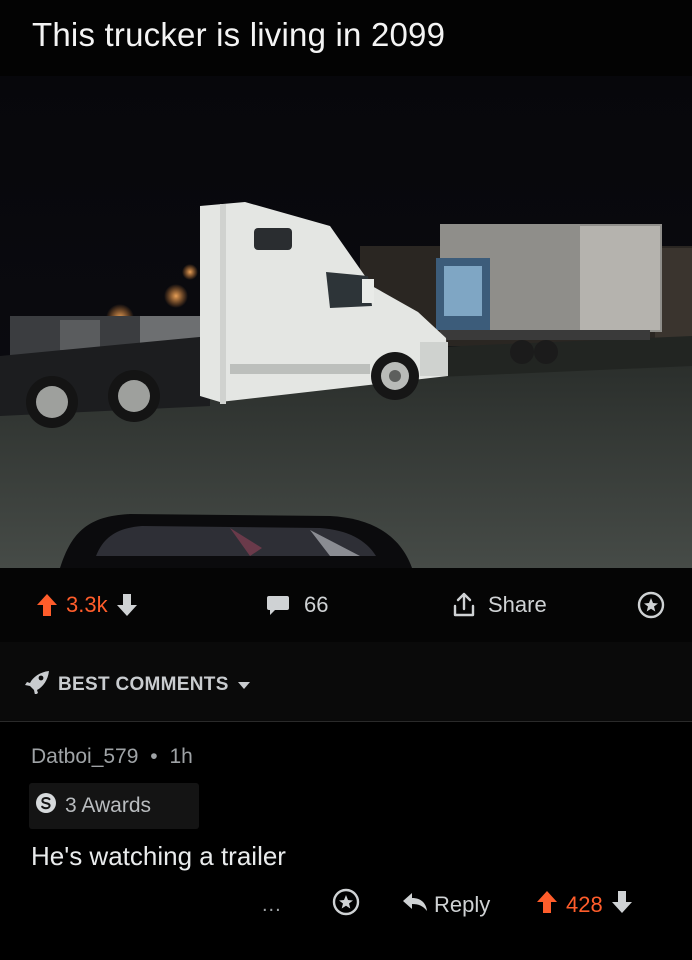 This screenshot has height=960, width=692. I want to click on share-button: Share, so click(499, 605).